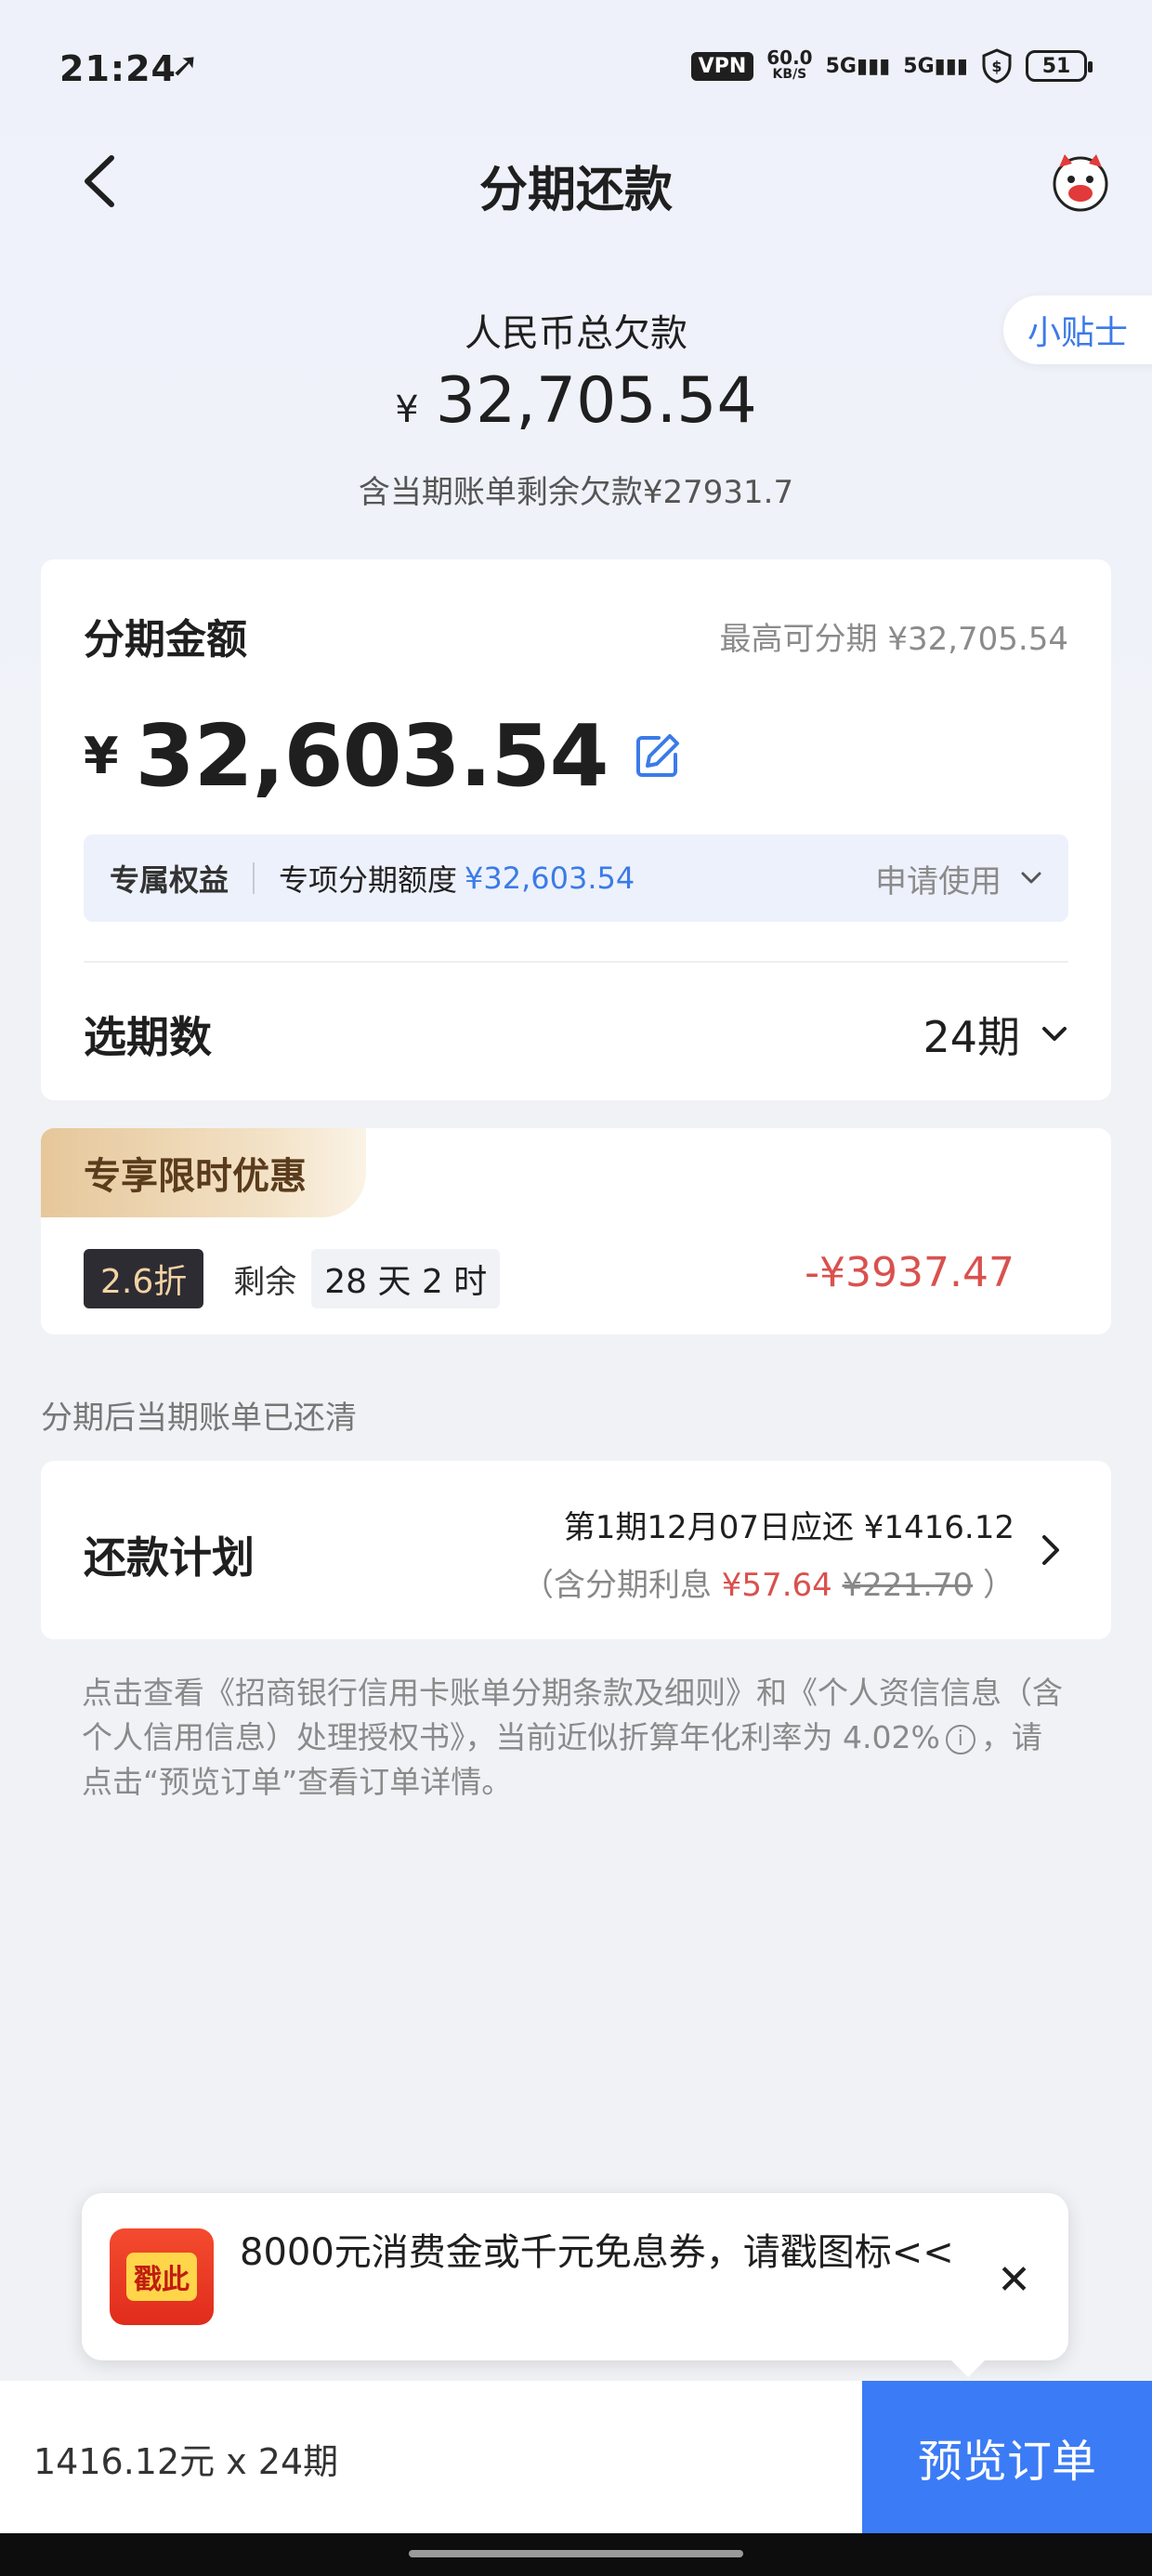 This screenshot has width=1152, height=2576. What do you see at coordinates (908, 1585) in the screenshot?
I see `original-interest: ¥221.70` at bounding box center [908, 1585].